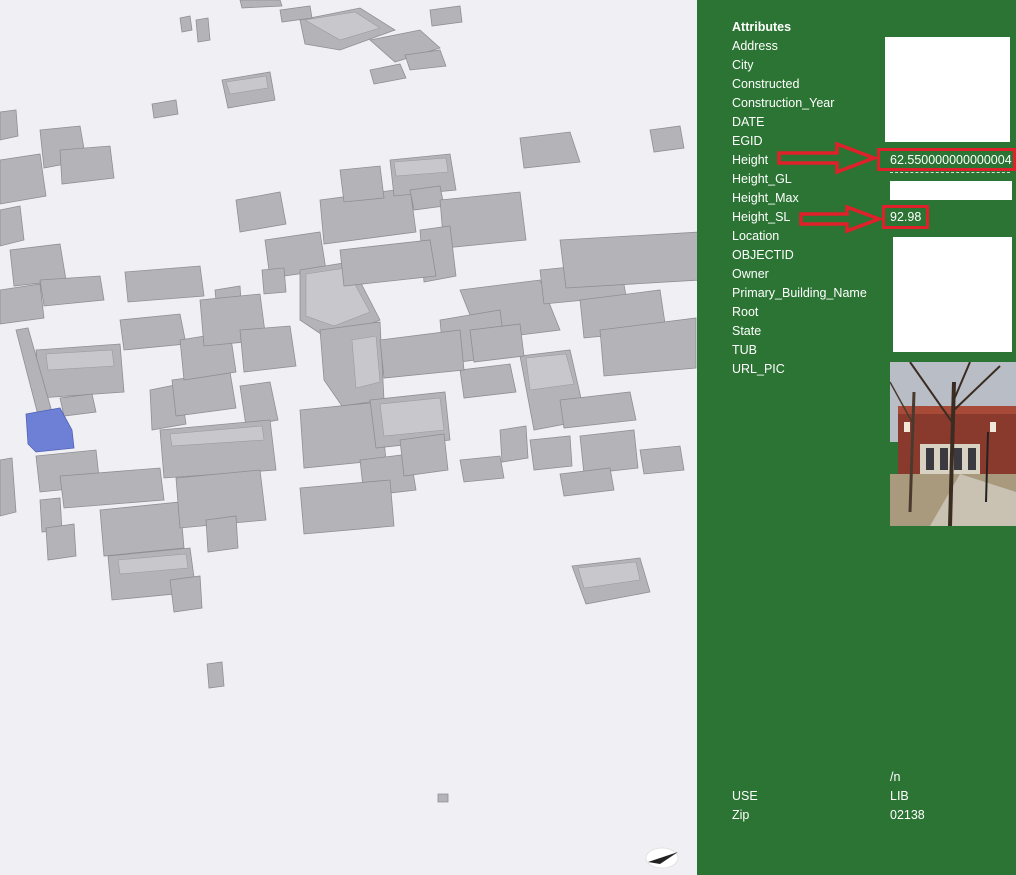  What do you see at coordinates (748, 122) in the screenshot?
I see `attr-label-date: DATE` at bounding box center [748, 122].